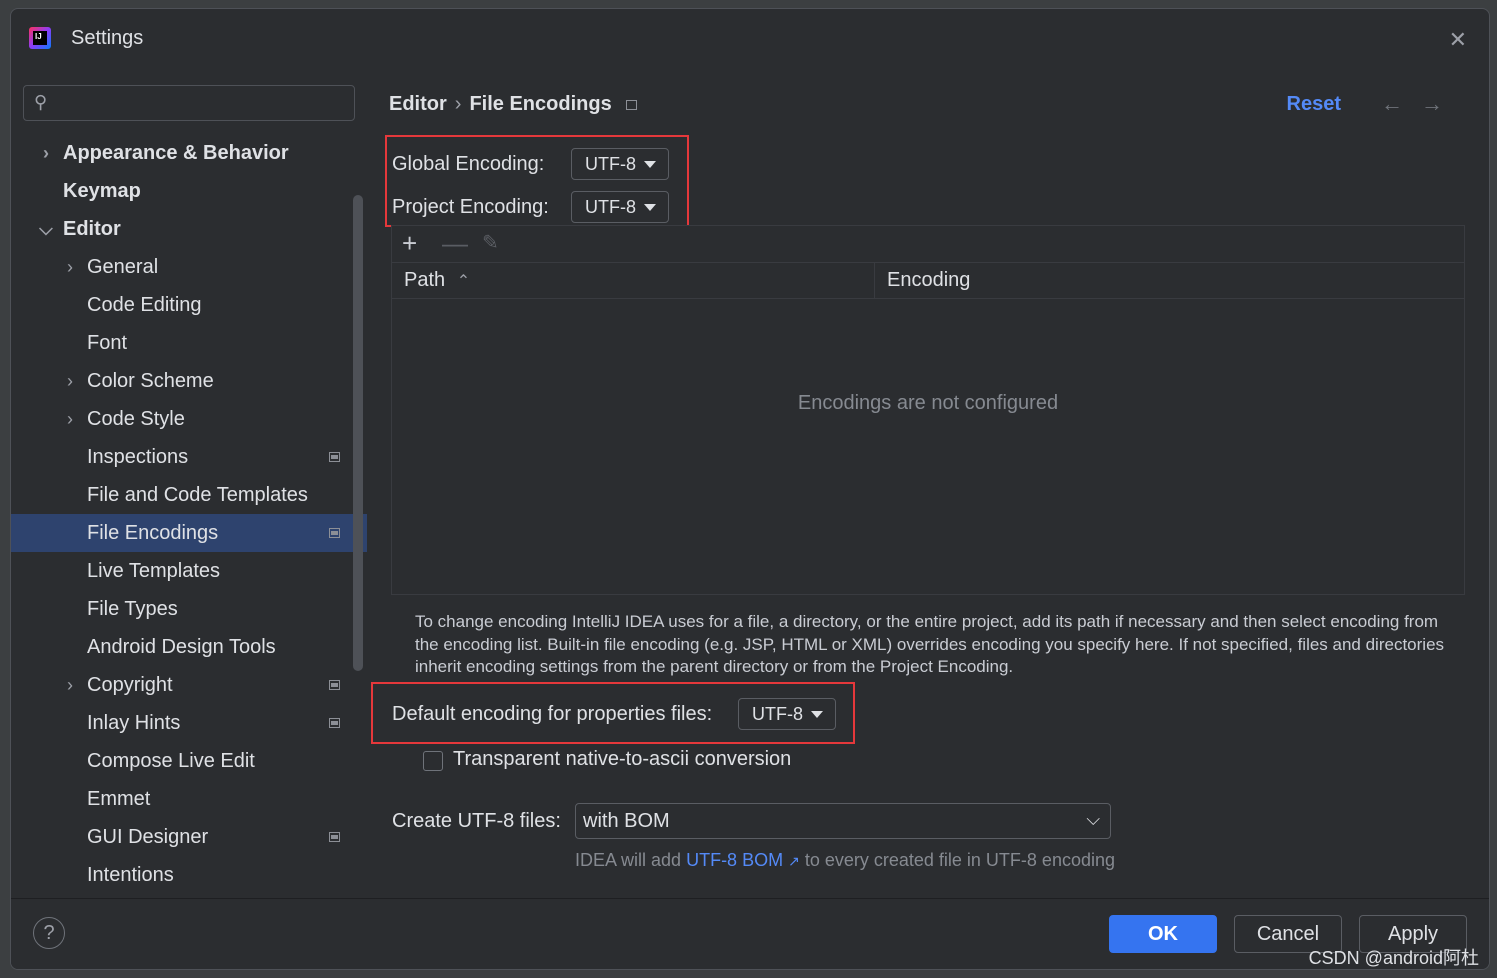  I want to click on table-header: Path ⌃ Encoding, so click(928, 280).